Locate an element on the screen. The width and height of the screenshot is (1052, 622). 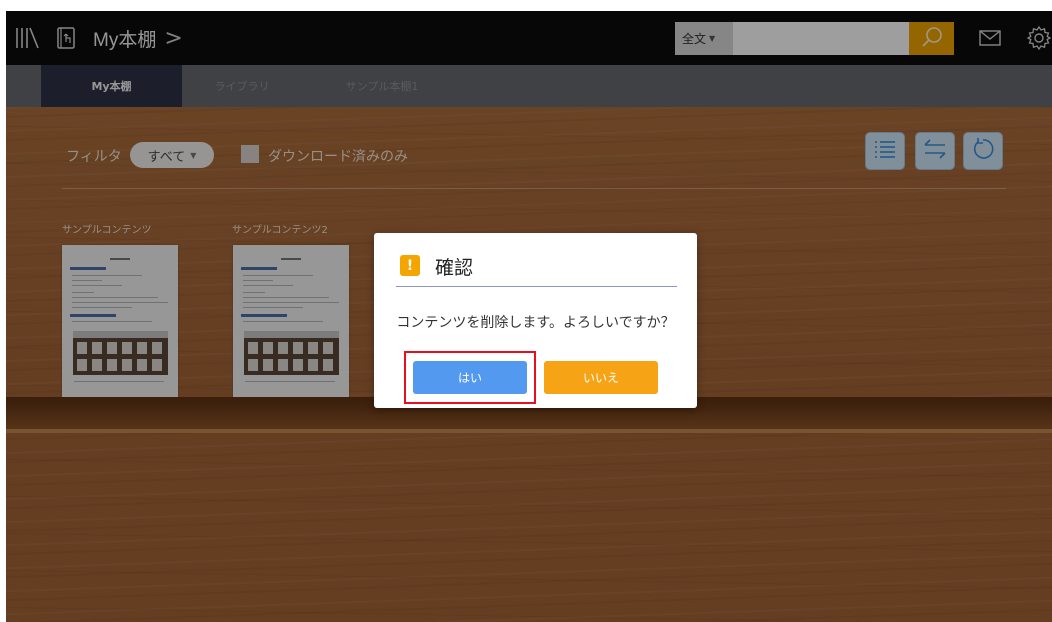
no-button: いいえ is located at coordinates (601, 377).